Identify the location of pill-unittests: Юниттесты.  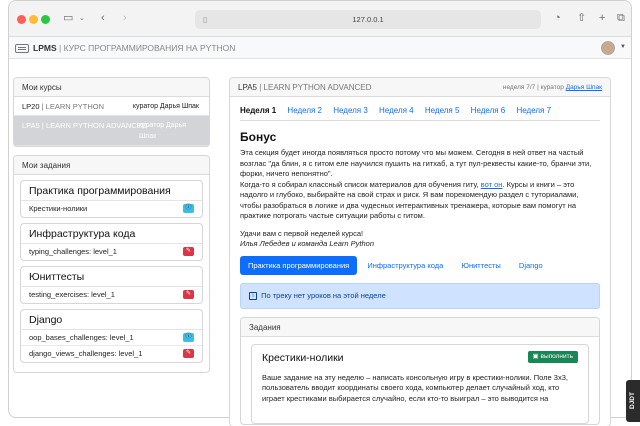
(480, 265).